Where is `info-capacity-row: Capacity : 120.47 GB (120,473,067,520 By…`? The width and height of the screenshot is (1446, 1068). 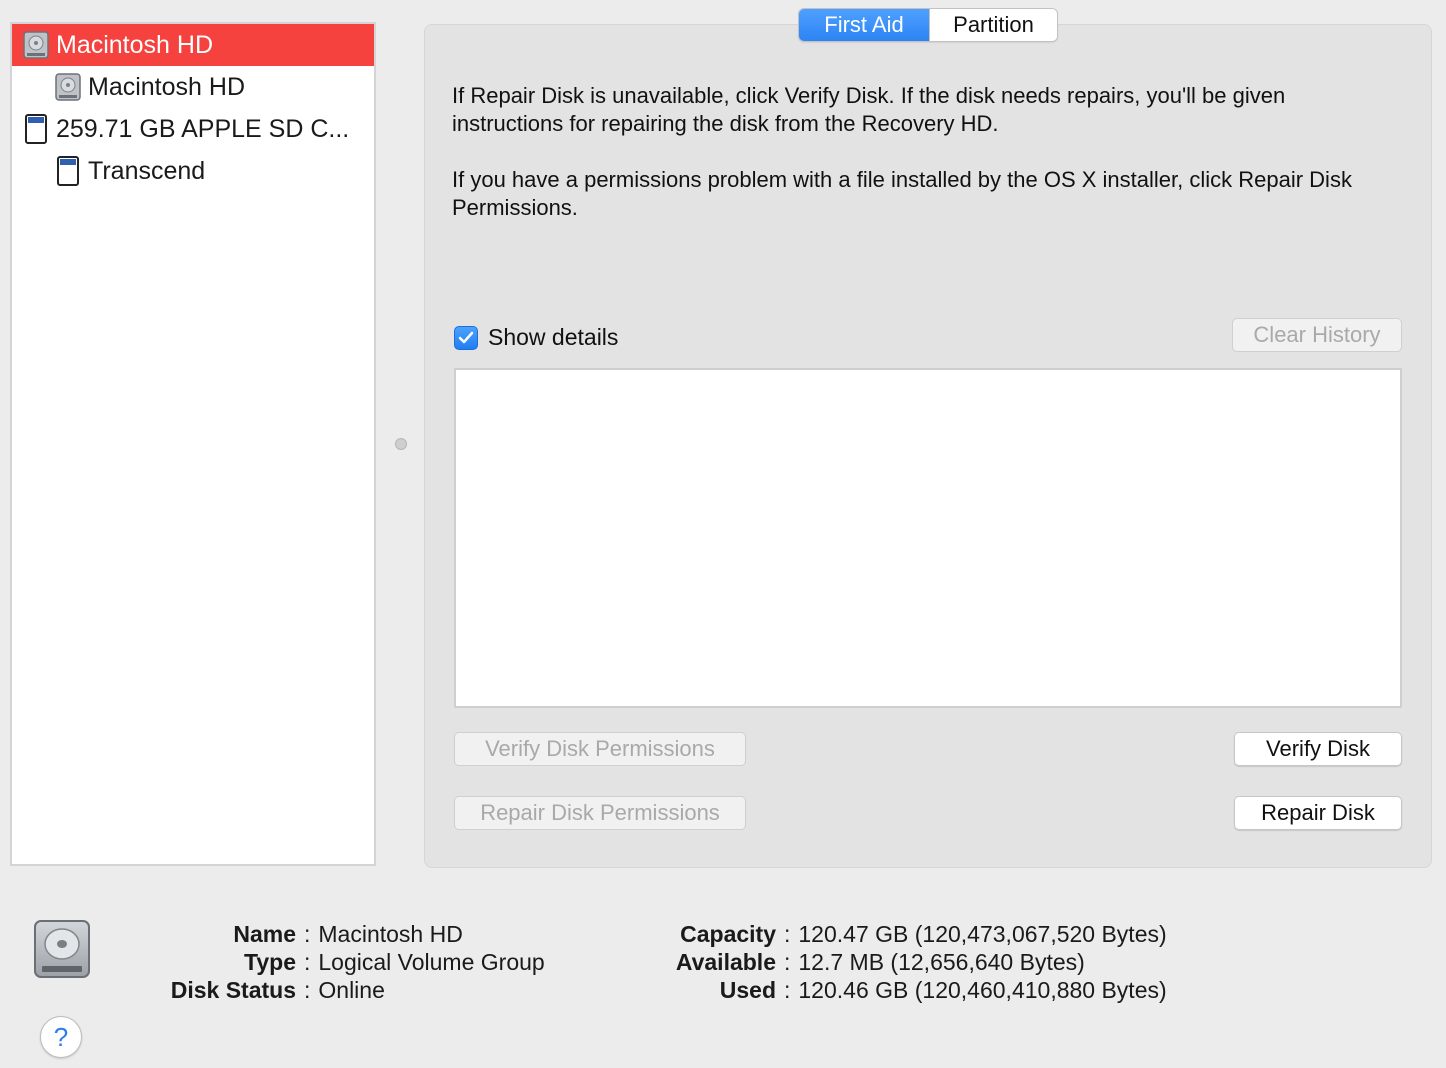 info-capacity-row: Capacity : 120.47 GB (120,473,067,520 By… is located at coordinates (893, 934).